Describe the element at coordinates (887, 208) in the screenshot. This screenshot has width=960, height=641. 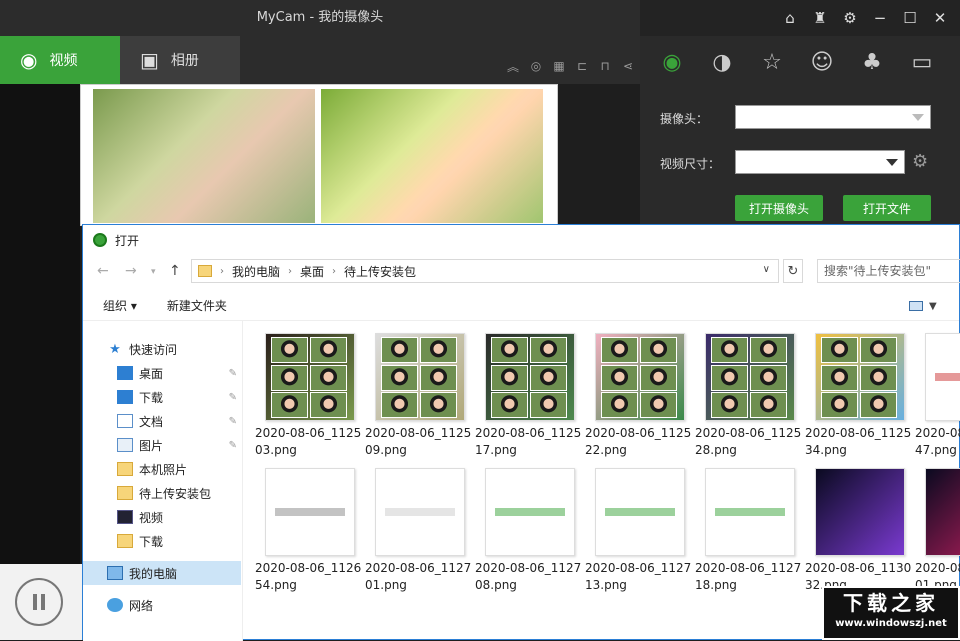
I see `open-file-button: 打开文件` at that location.